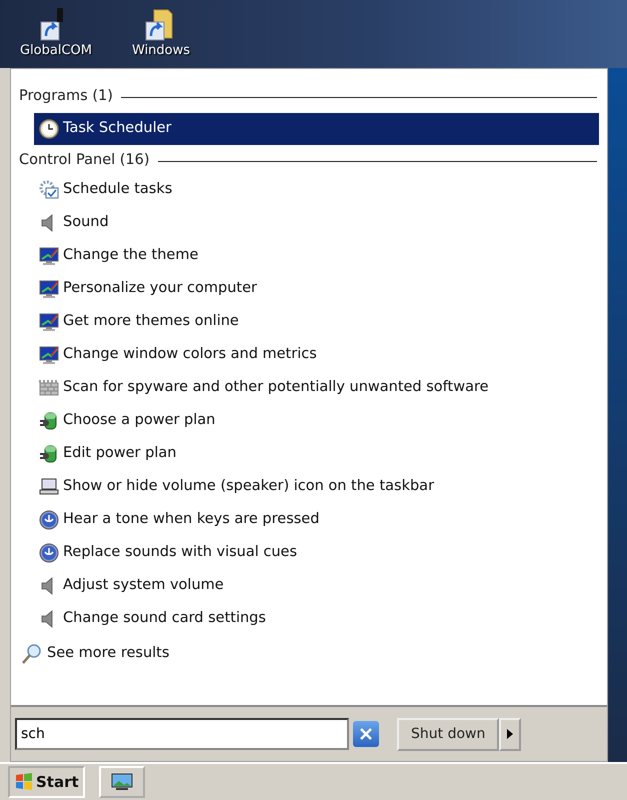  I want to click on clock-icon, so click(49, 129).